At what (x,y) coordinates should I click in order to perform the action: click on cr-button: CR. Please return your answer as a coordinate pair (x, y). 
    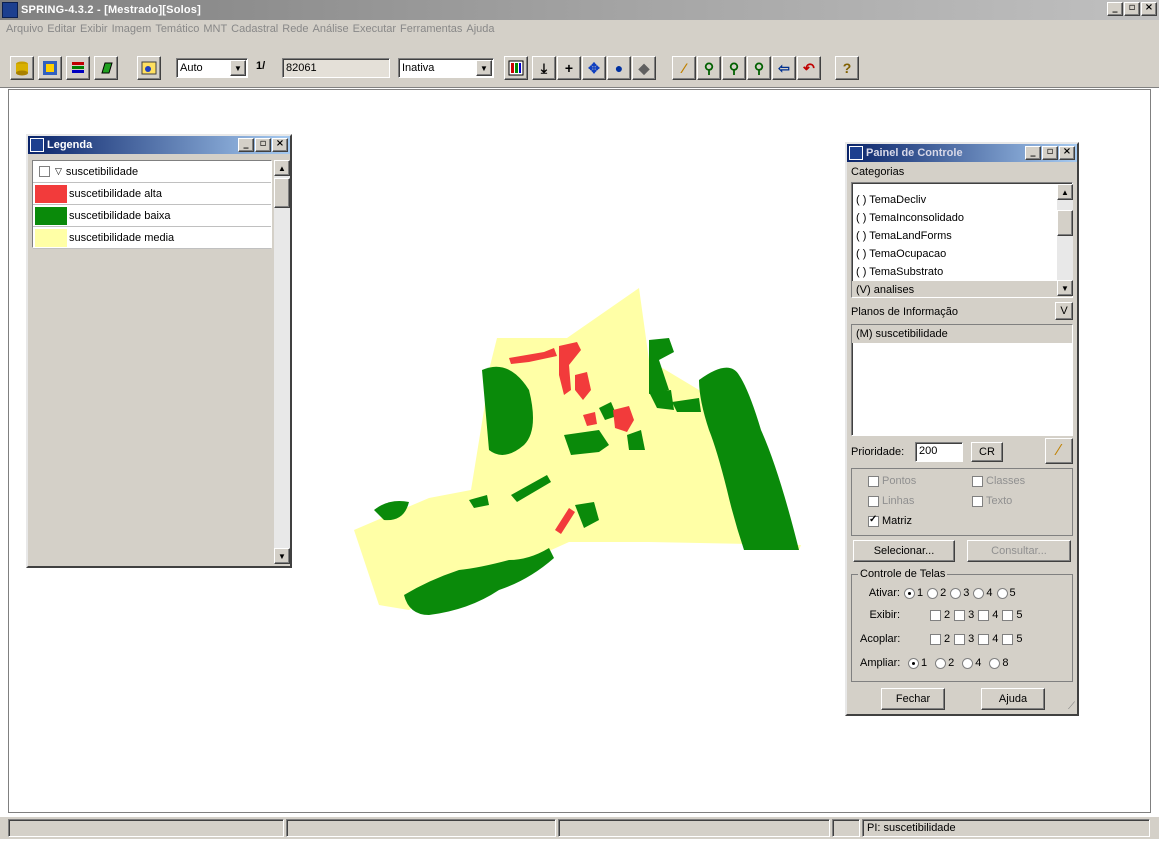
    Looking at the image, I should click on (987, 452).